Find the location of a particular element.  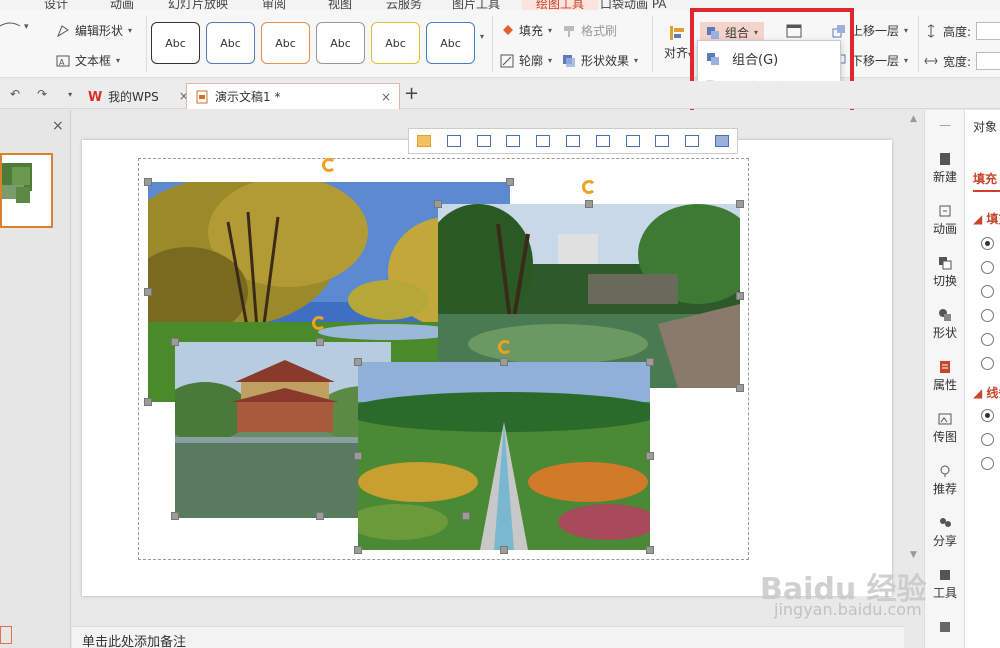

align-spacing-icon is located at coordinates (692, 141).